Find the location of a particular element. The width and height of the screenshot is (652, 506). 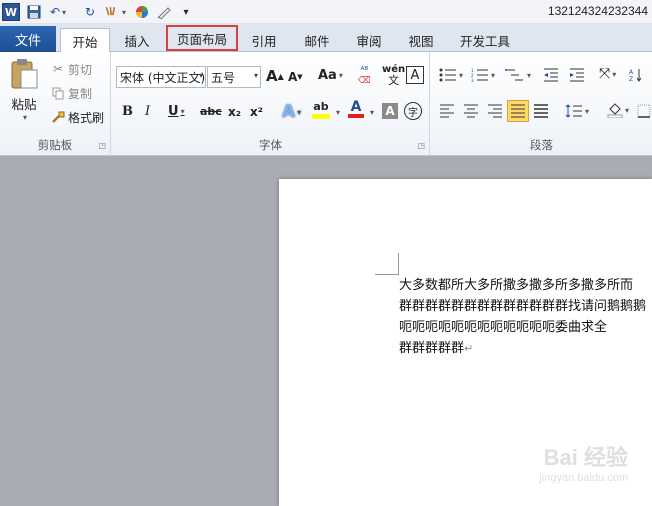

bold-icon: B is located at coordinates (127, 111).